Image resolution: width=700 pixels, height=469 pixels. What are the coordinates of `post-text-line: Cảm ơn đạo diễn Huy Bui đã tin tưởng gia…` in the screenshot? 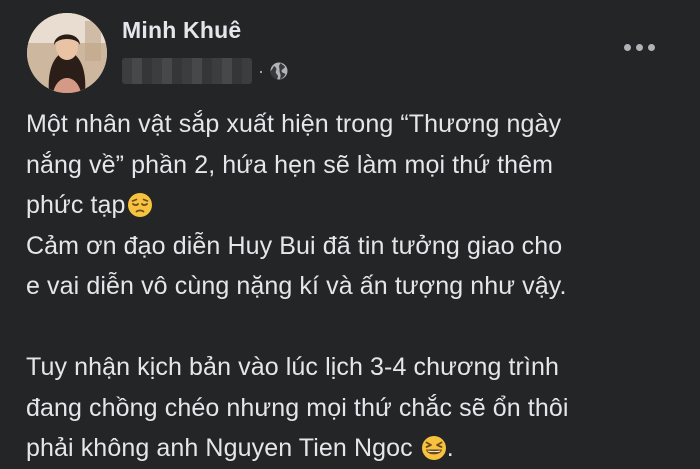 It's located at (294, 245).